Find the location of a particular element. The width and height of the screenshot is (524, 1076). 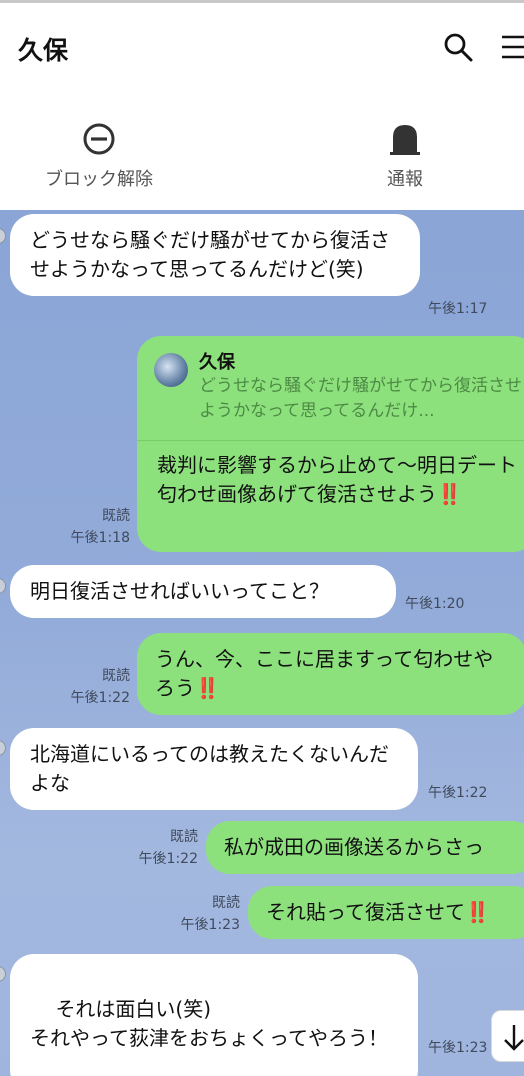

reply-sender-name: 久保 is located at coordinates (217, 362).